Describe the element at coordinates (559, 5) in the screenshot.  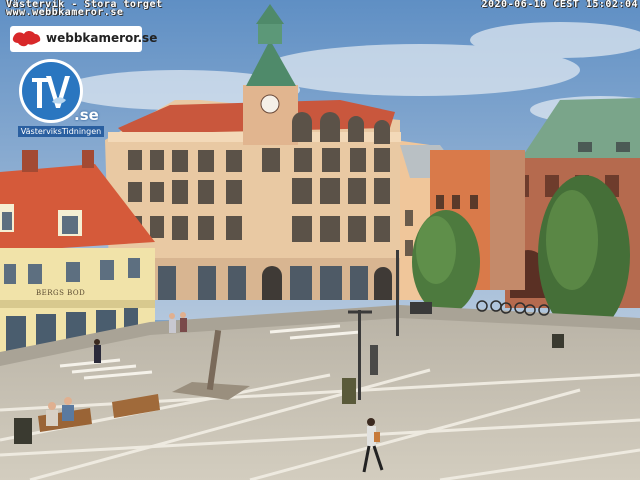
I see `timestamp-overlay: 2020-06-10 CEST 15:02:04` at that location.